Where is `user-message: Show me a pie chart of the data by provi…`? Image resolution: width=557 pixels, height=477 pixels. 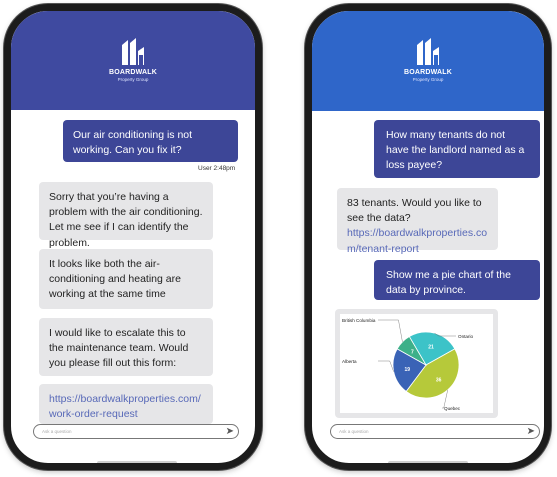
user-message: Show me a pie chart of the data by provi… is located at coordinates (457, 280).